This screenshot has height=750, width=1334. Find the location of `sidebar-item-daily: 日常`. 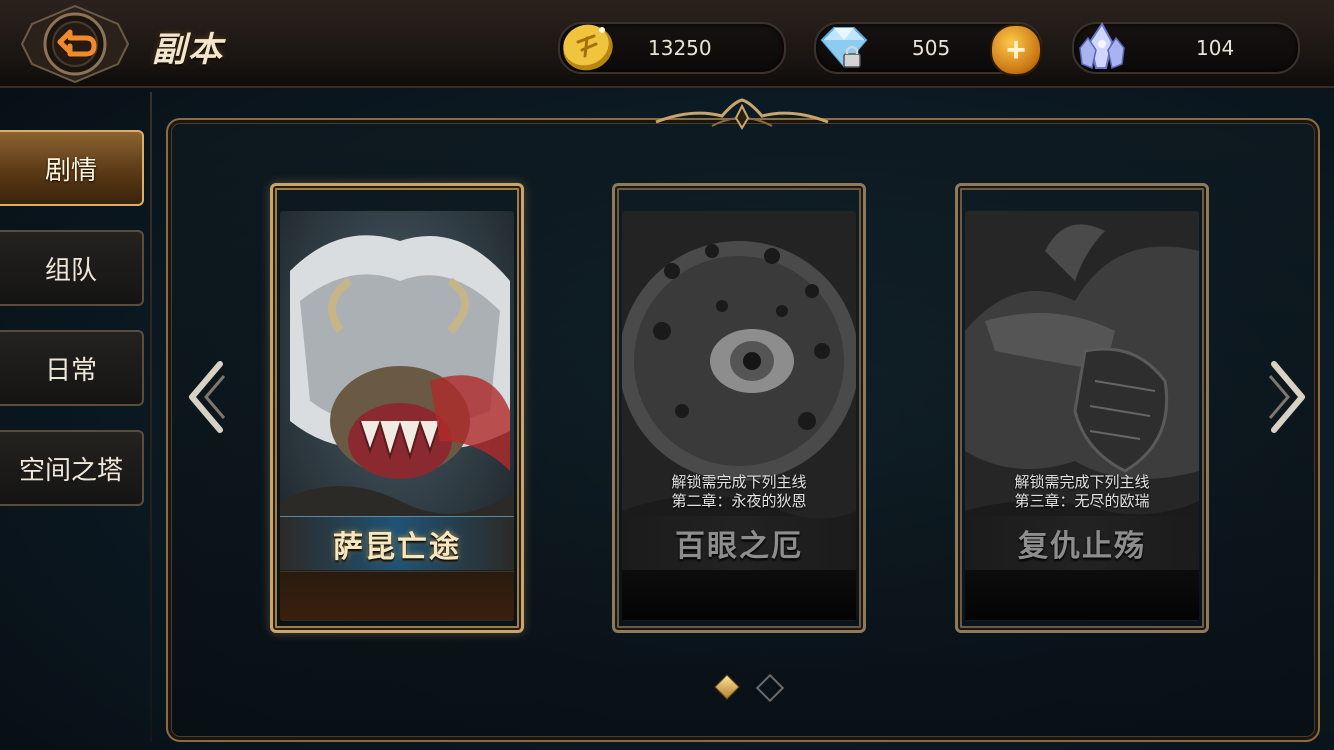

sidebar-item-daily: 日常 is located at coordinates (72, 368).